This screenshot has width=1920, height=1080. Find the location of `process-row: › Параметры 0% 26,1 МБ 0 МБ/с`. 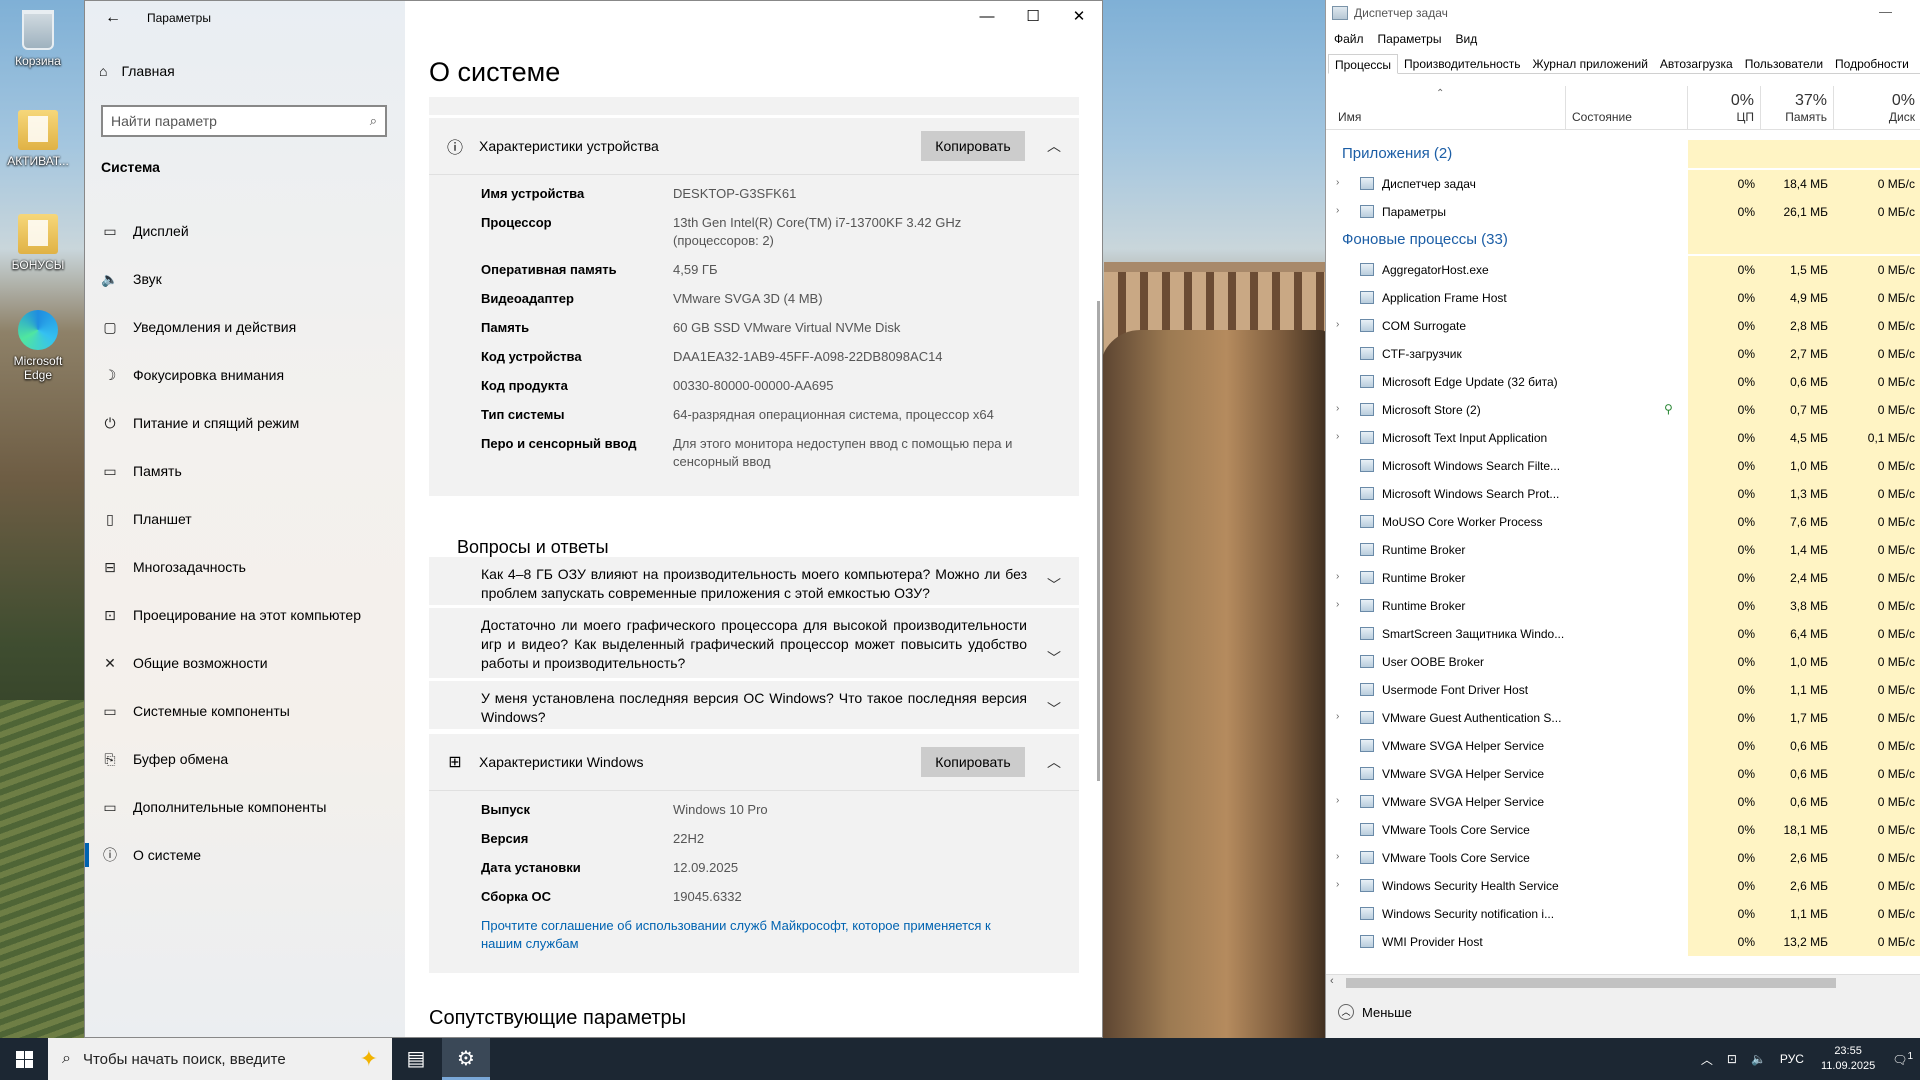

process-row: › Параметры 0% 26,1 МБ 0 МБ/с is located at coordinates (1623, 212).